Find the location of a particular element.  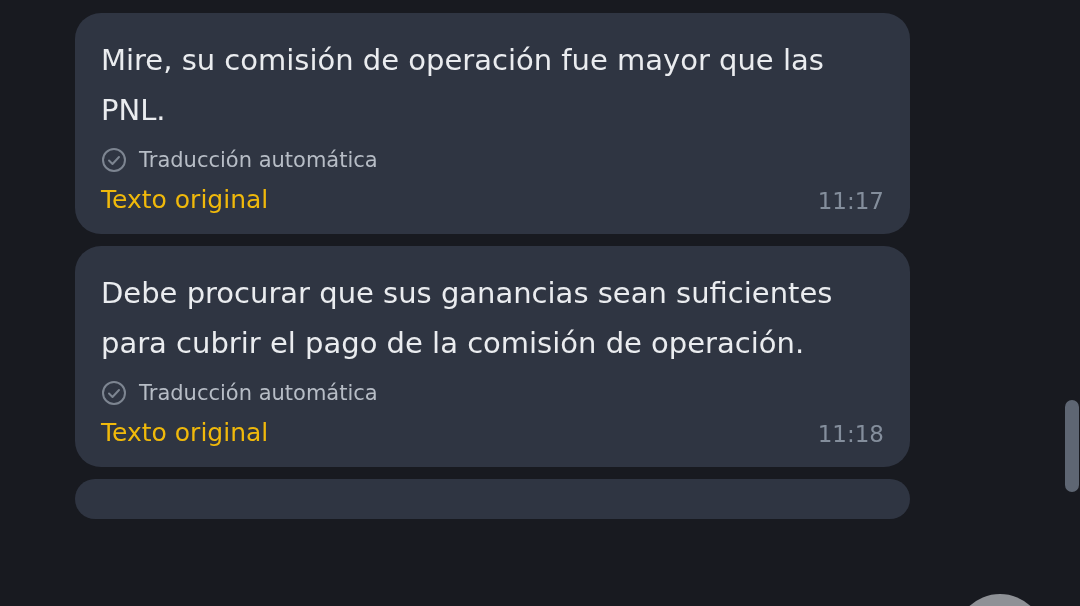

message-time: 11:18 is located at coordinates (850, 434).